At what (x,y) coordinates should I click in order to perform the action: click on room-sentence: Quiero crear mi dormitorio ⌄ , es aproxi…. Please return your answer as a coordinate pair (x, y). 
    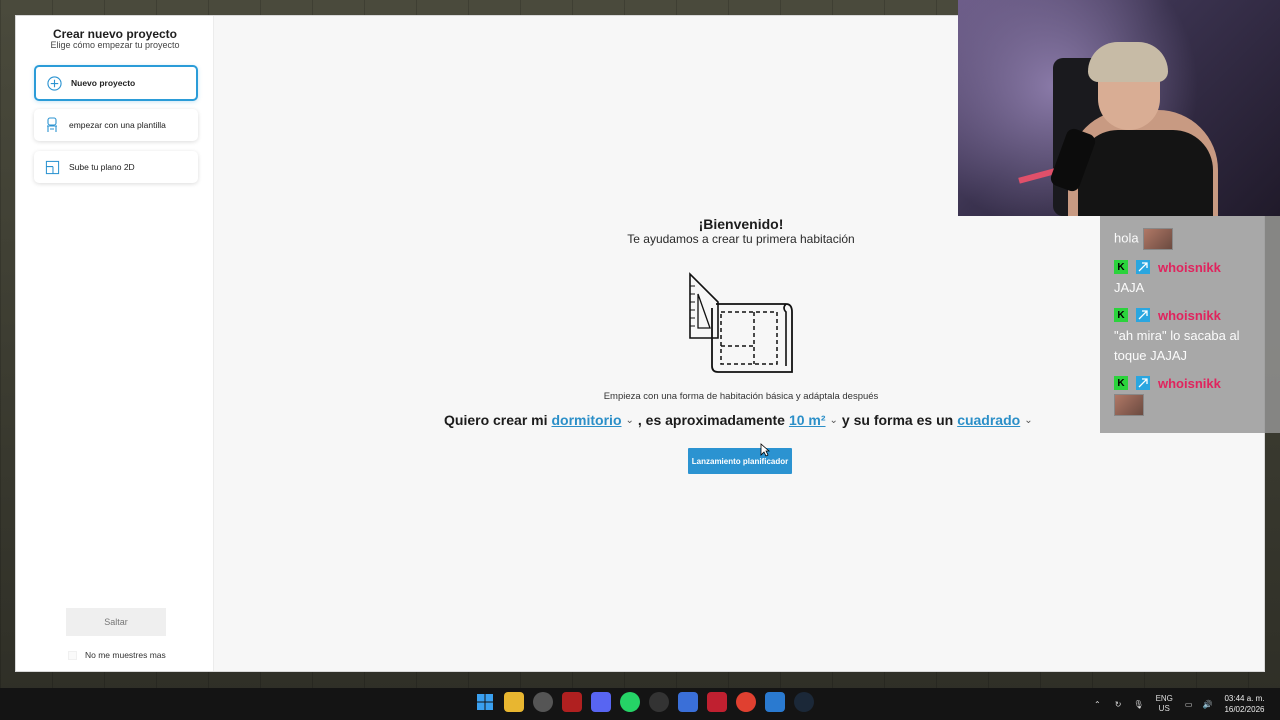
    Looking at the image, I should click on (754, 420).